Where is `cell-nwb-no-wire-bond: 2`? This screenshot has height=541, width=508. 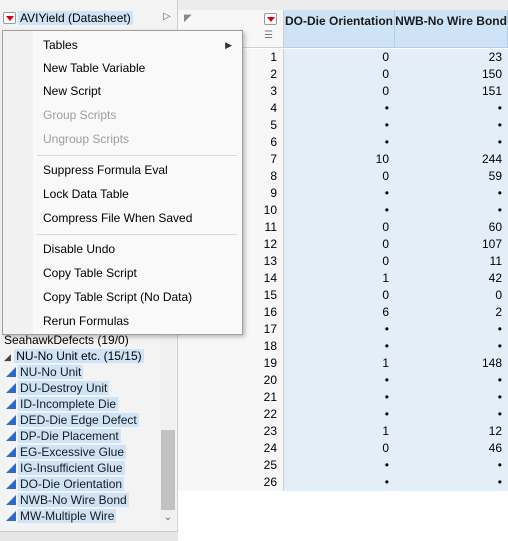
cell-nwb-no-wire-bond: 2 is located at coordinates (451, 312).